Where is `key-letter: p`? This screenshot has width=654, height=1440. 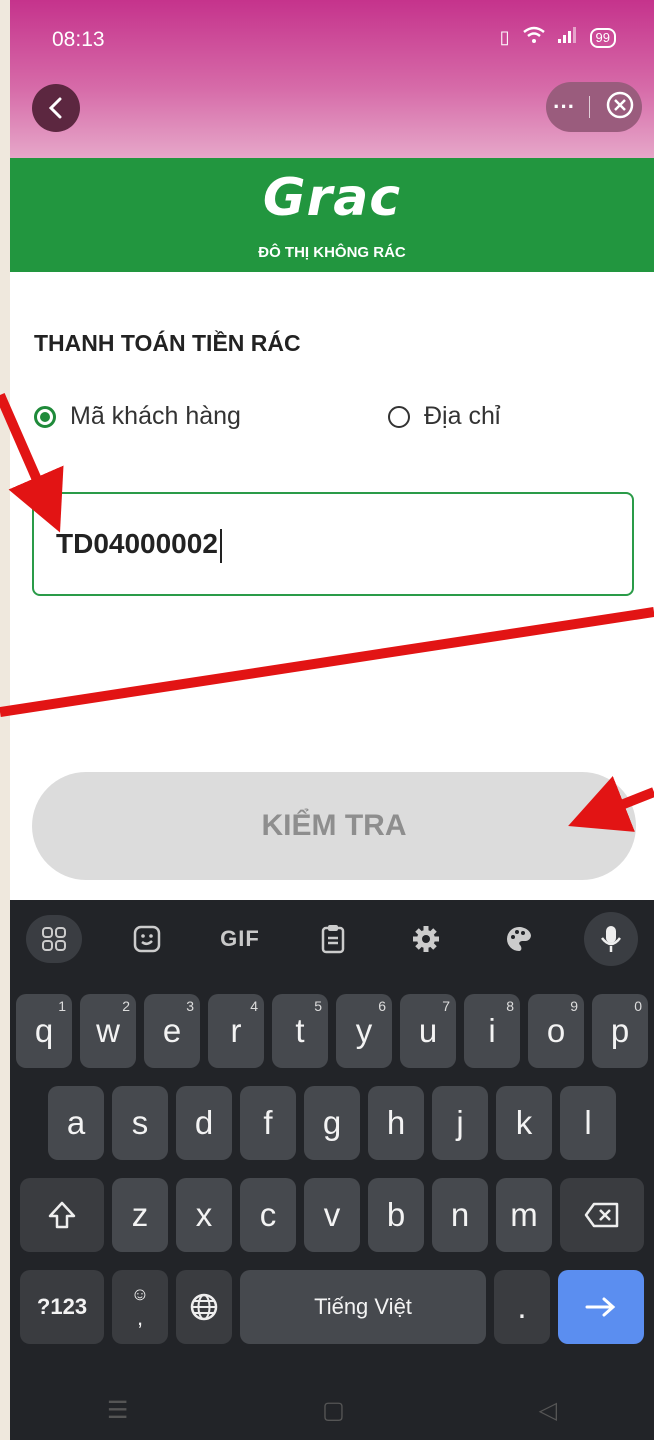 key-letter: p is located at coordinates (620, 1030).